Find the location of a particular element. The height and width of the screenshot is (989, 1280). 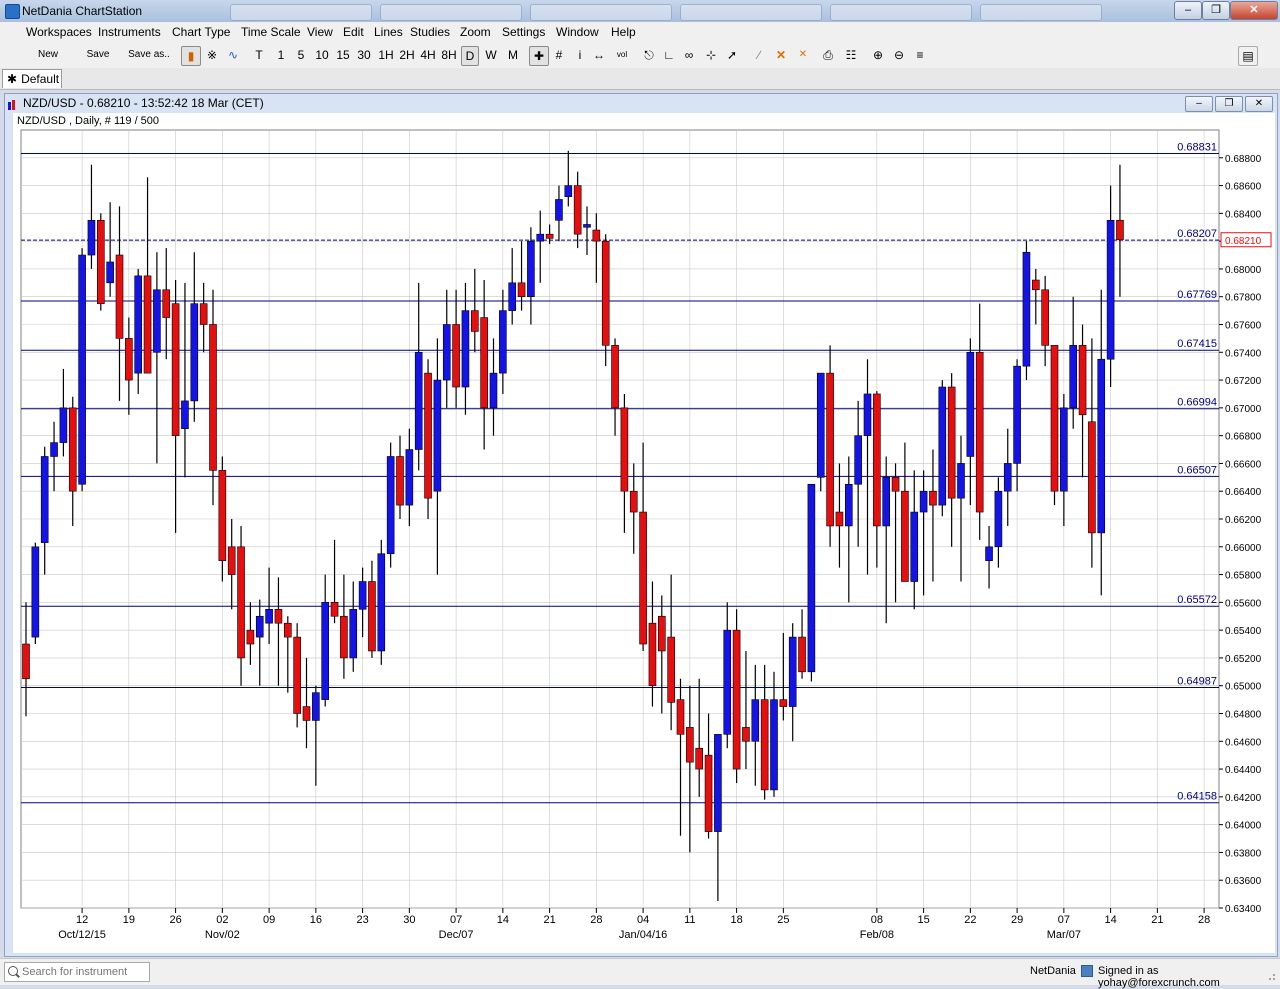

print-icon: ⎙ is located at coordinates (828, 55).